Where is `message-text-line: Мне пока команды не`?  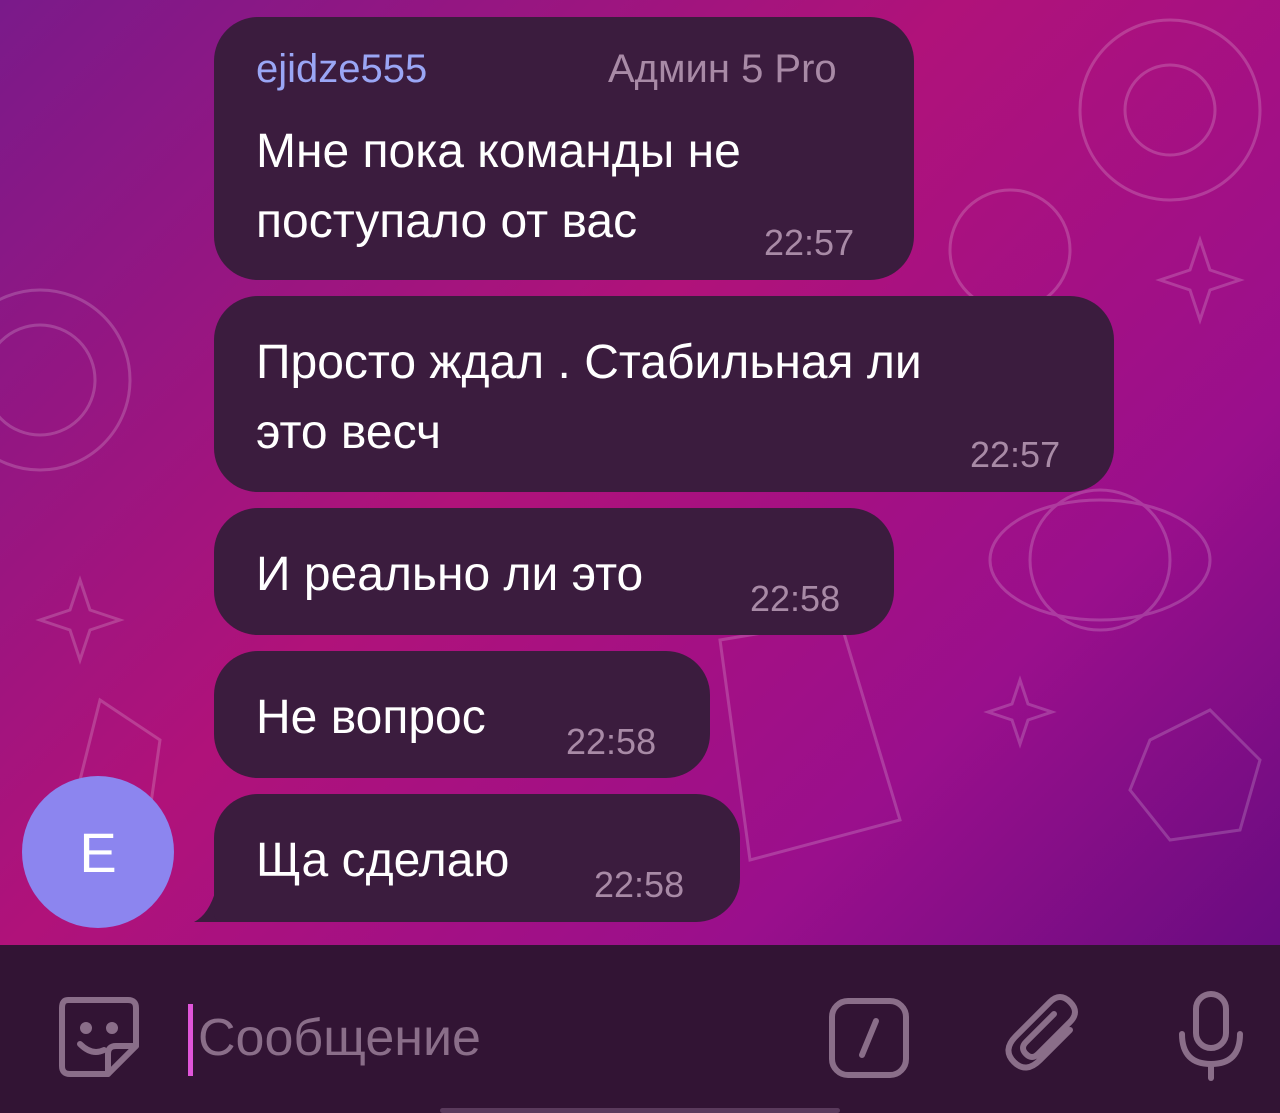
message-text-line: Мне пока команды не is located at coordinates (498, 151).